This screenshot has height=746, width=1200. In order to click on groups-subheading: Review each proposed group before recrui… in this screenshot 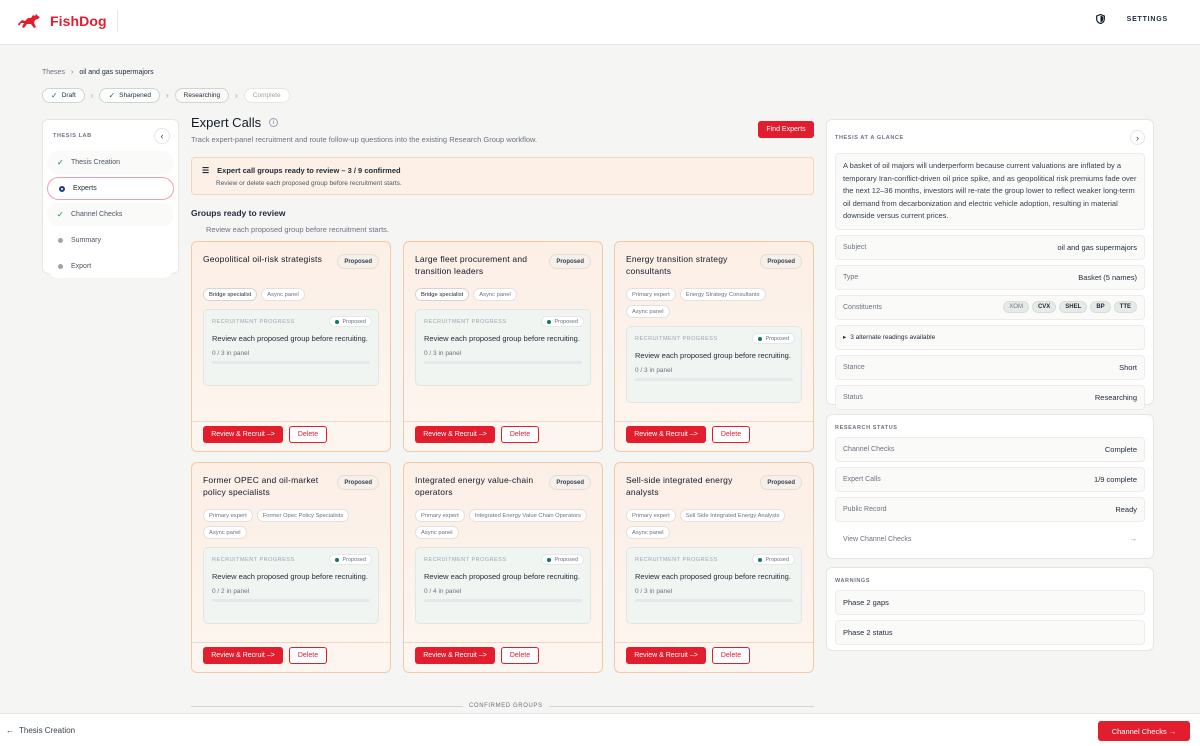, I will do `click(298, 229)`.